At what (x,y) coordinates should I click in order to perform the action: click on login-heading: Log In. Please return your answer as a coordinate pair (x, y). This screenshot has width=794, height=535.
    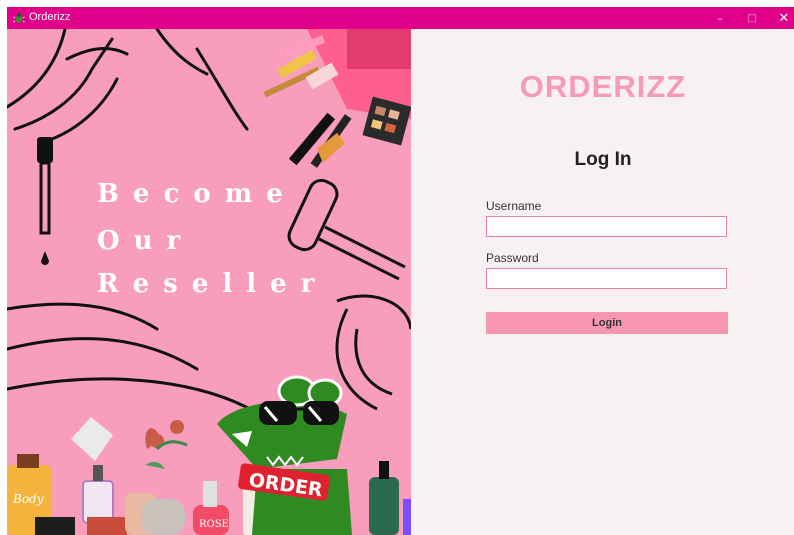
    Looking at the image, I should click on (603, 159).